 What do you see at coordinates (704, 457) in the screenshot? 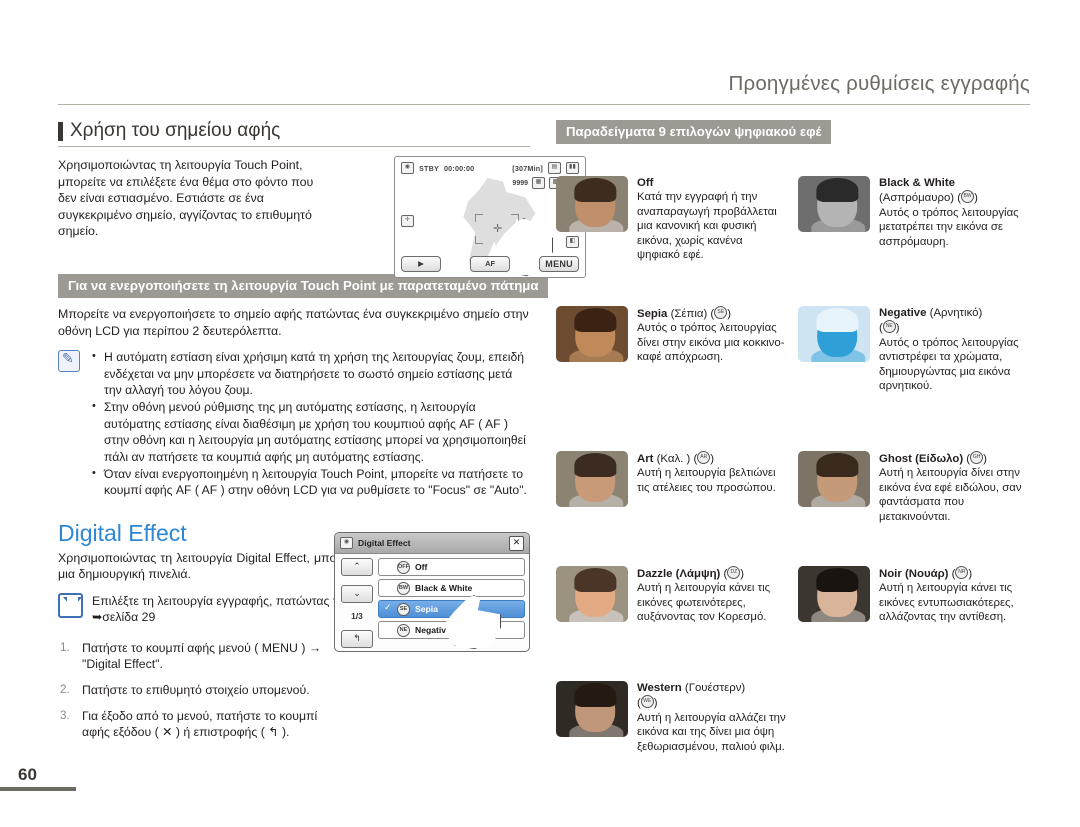
I see `effect-art-icon: AR` at bounding box center [704, 457].